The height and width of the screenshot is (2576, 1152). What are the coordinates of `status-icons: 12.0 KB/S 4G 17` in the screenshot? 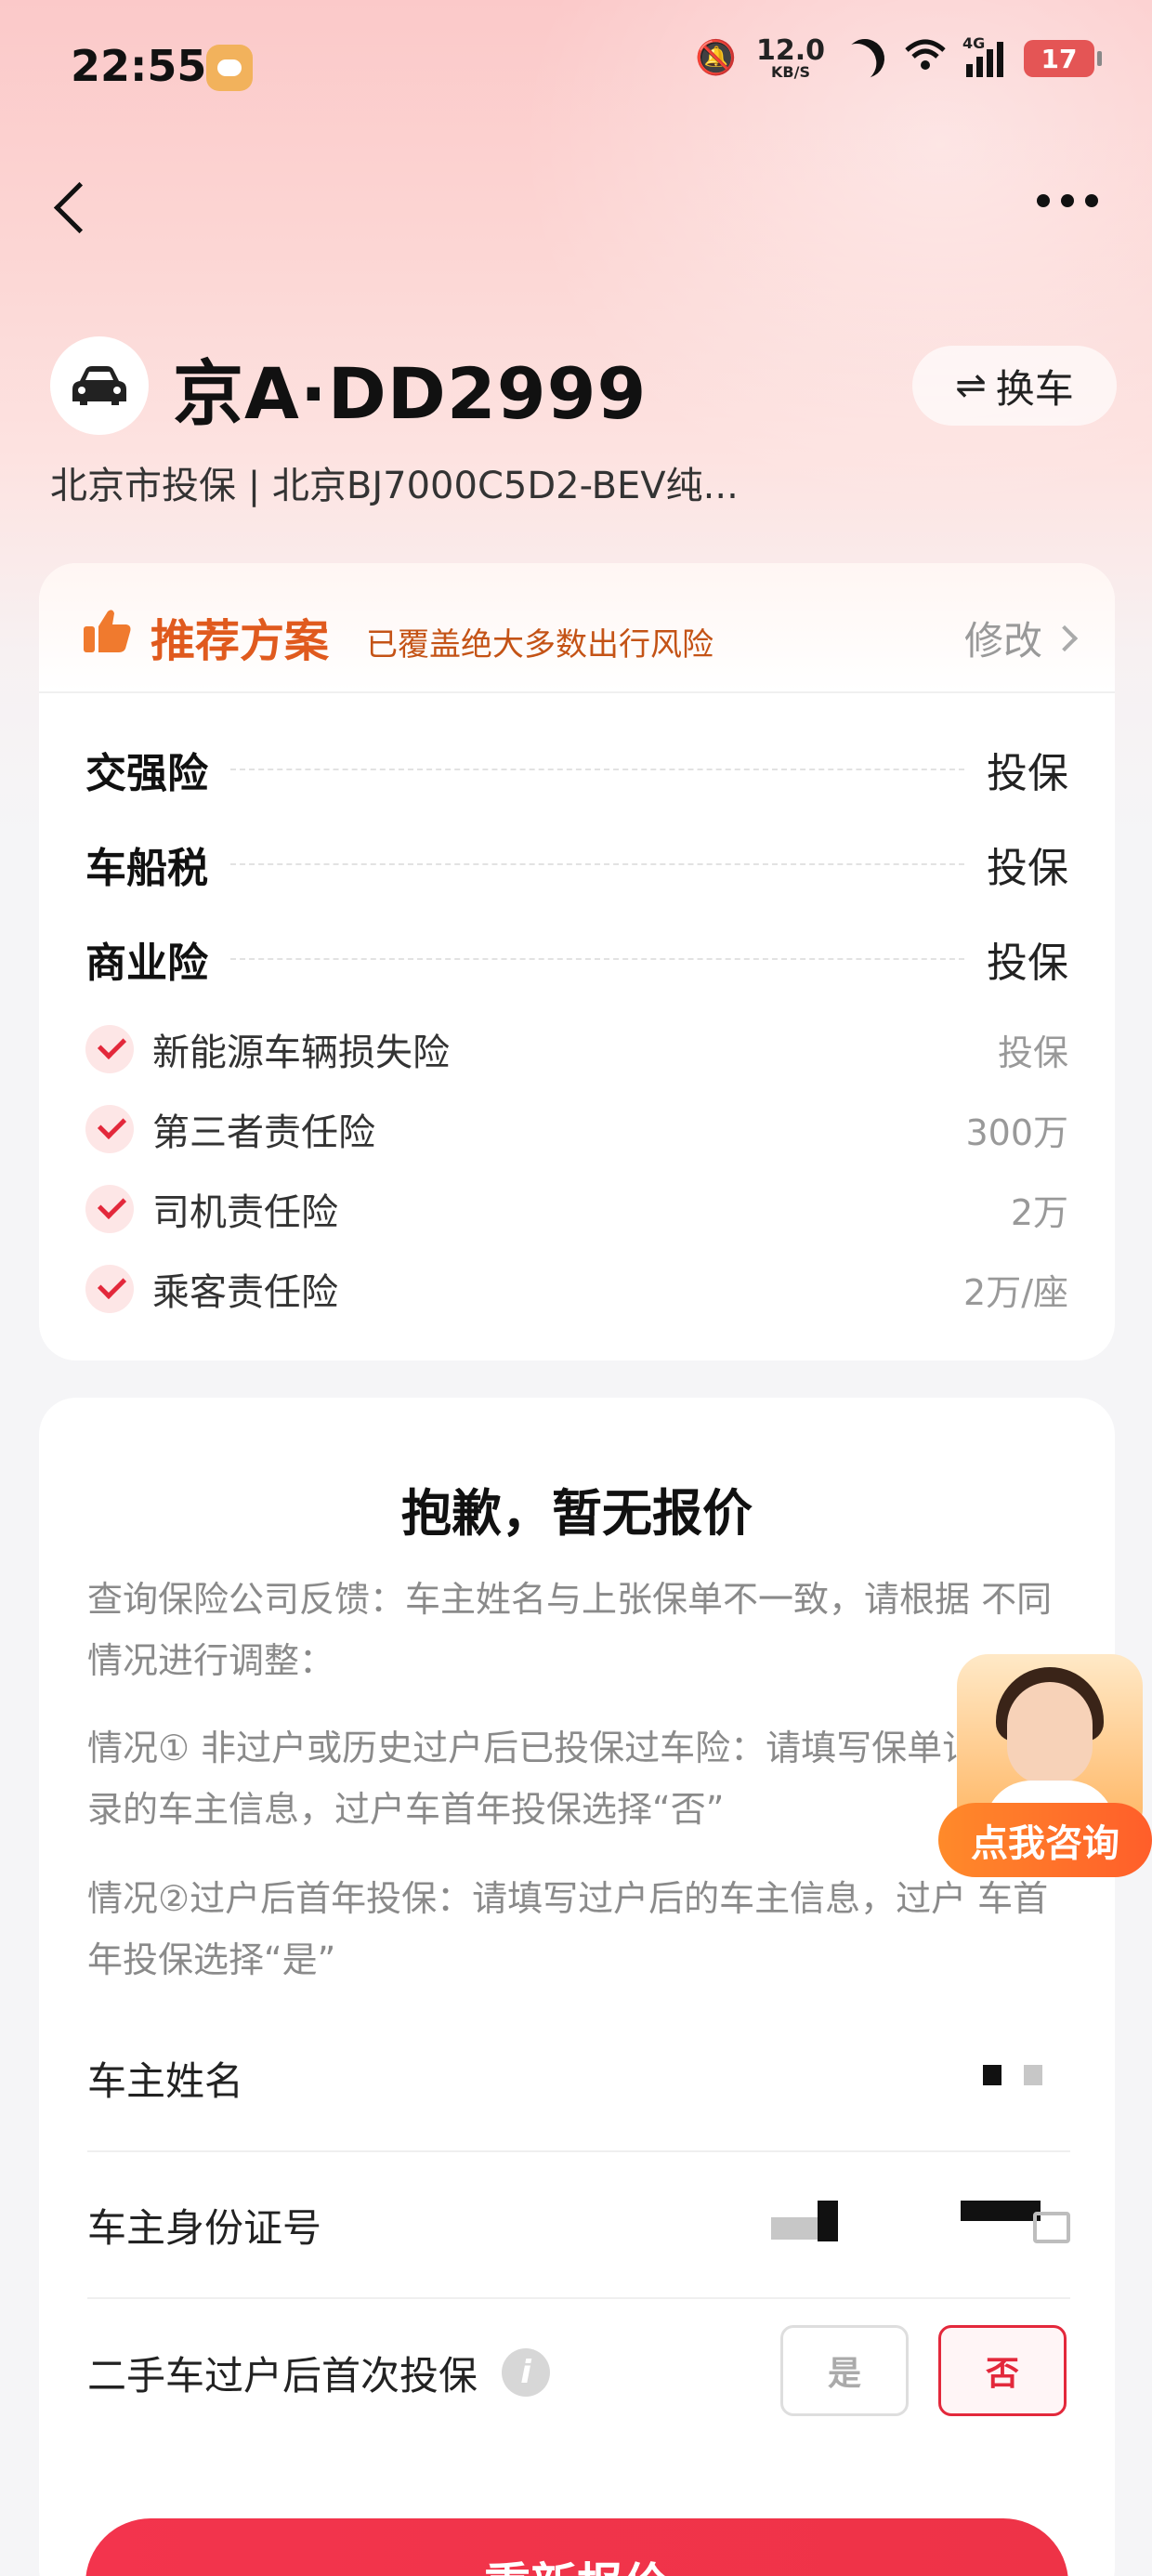 It's located at (898, 57).